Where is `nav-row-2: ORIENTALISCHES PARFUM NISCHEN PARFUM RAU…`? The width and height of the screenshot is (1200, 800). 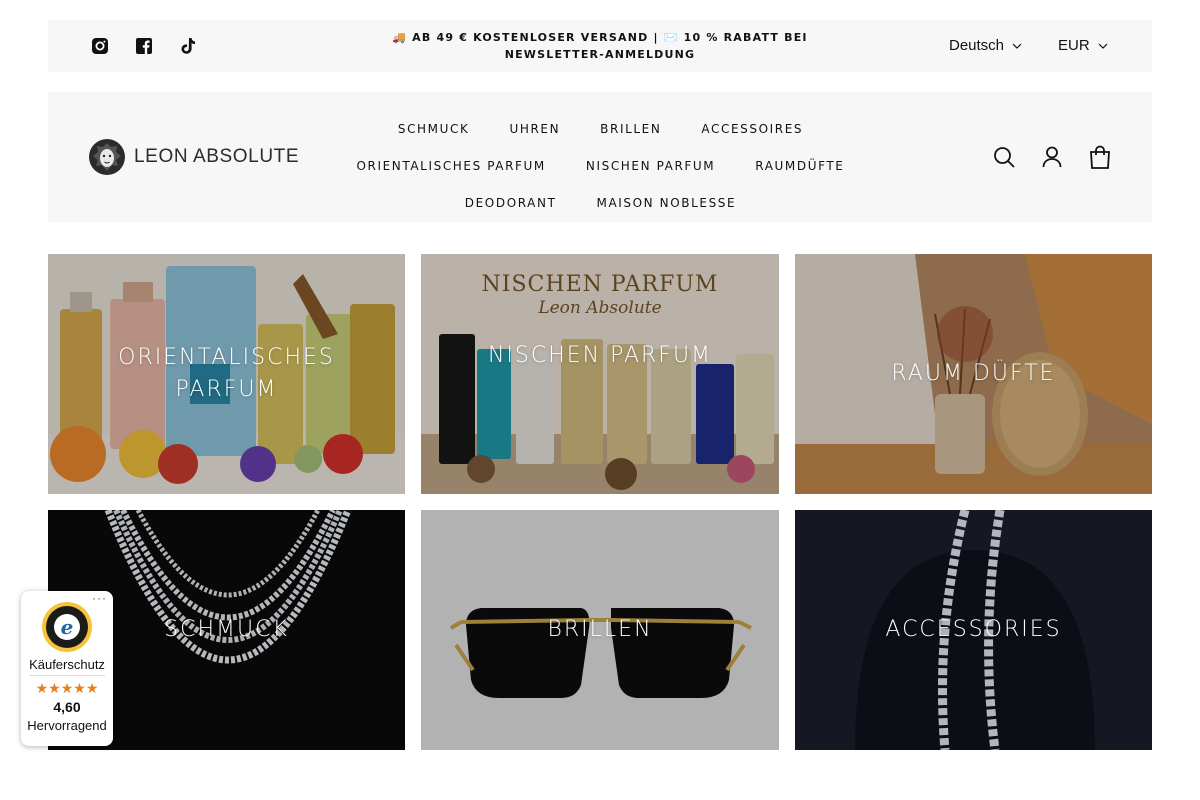
nav-row-2: ORIENTALISCHES PARFUM NISCHEN PARFUM RAU… is located at coordinates (600, 165).